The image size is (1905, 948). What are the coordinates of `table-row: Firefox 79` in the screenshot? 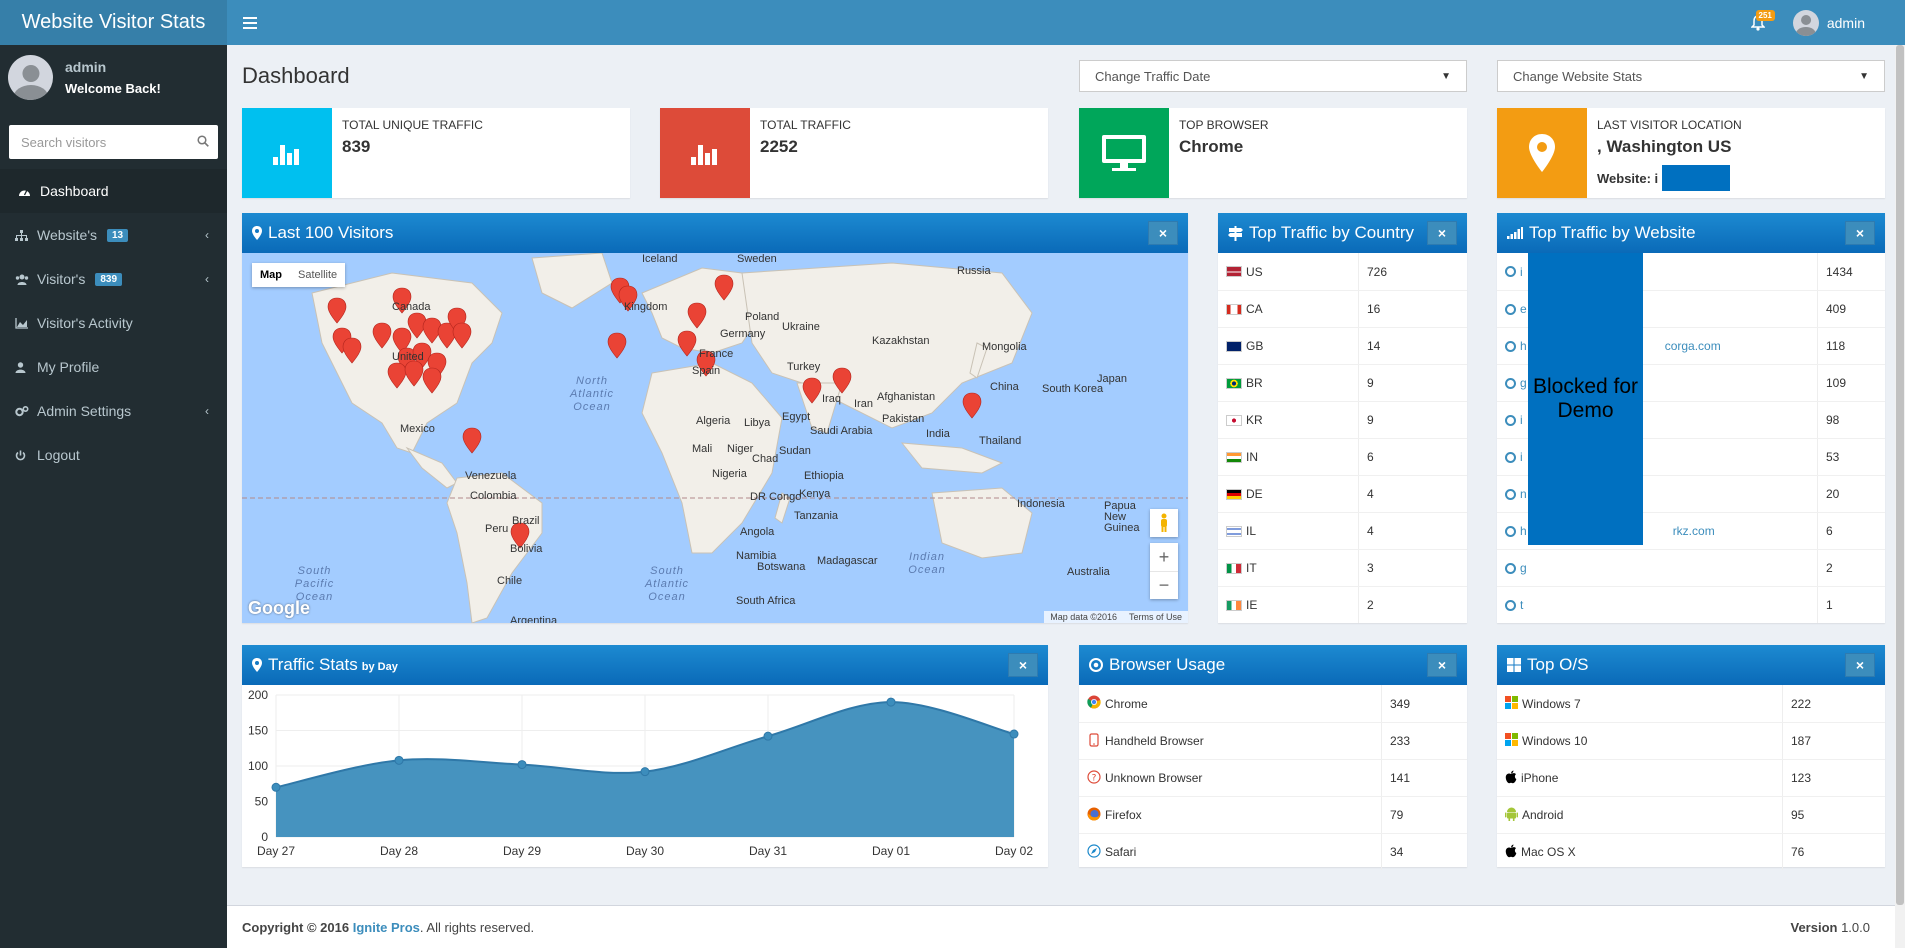 It's located at (1273, 814).